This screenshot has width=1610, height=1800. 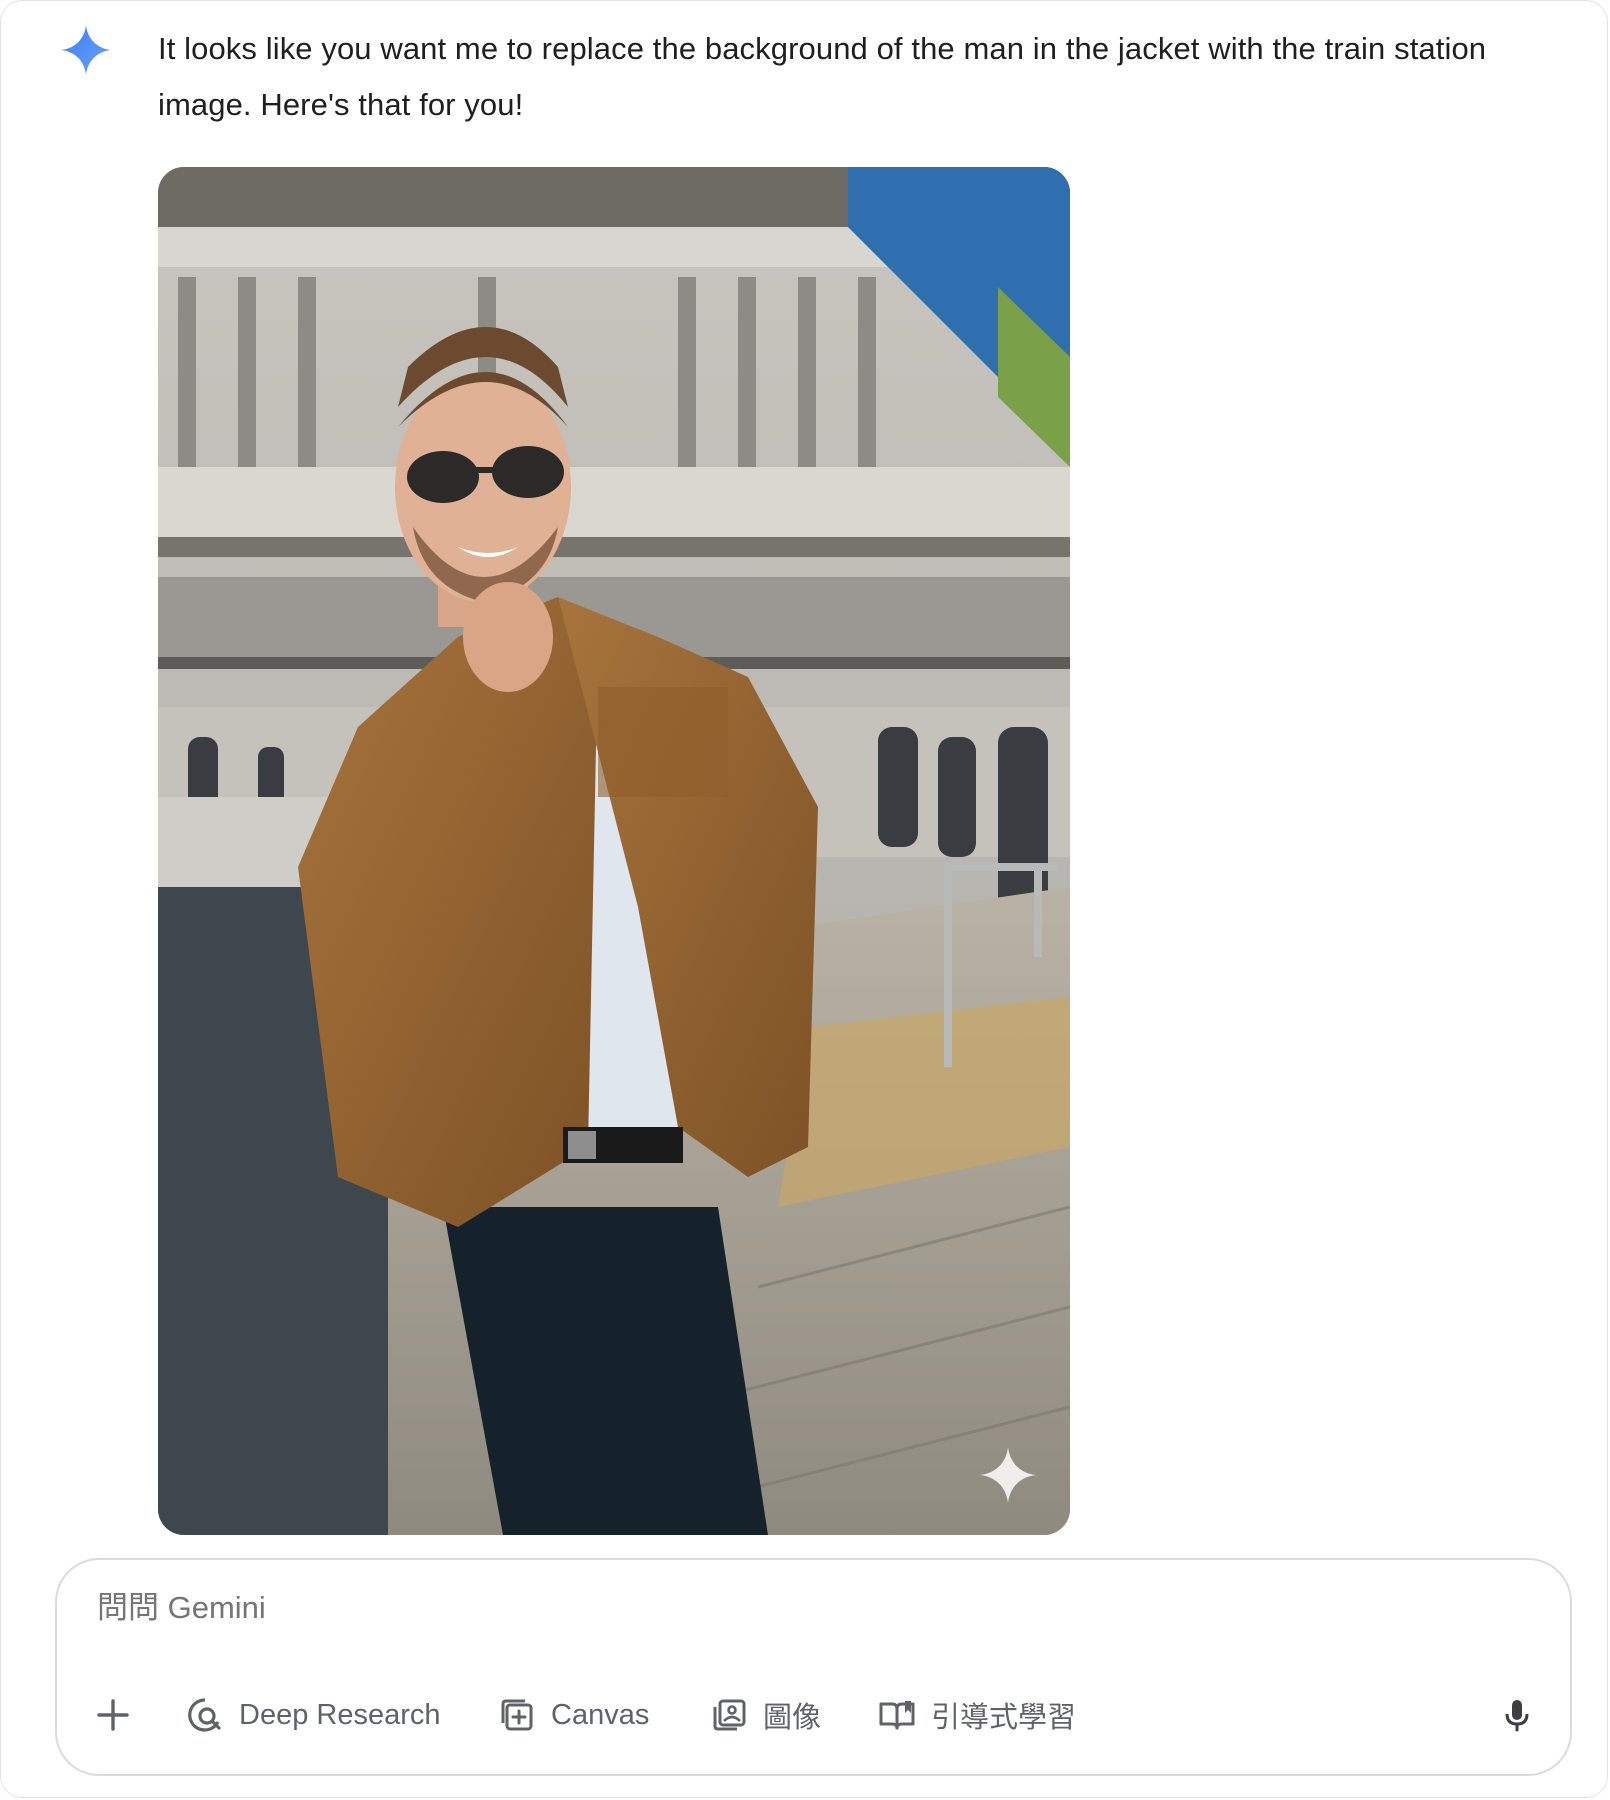 I want to click on deep-research-icon, so click(x=204, y=1715).